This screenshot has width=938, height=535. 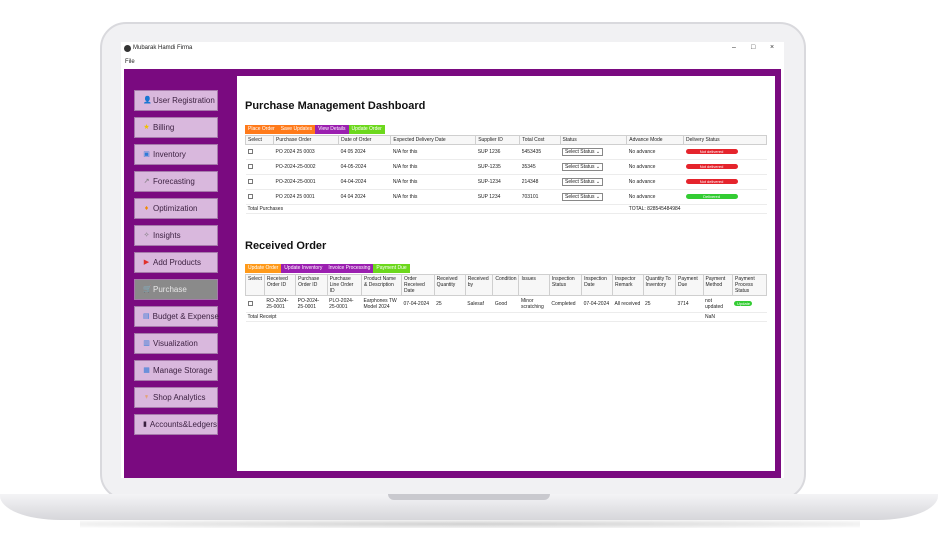 What do you see at coordinates (365, 140) in the screenshot?
I see `column-header: Date of Order` at bounding box center [365, 140].